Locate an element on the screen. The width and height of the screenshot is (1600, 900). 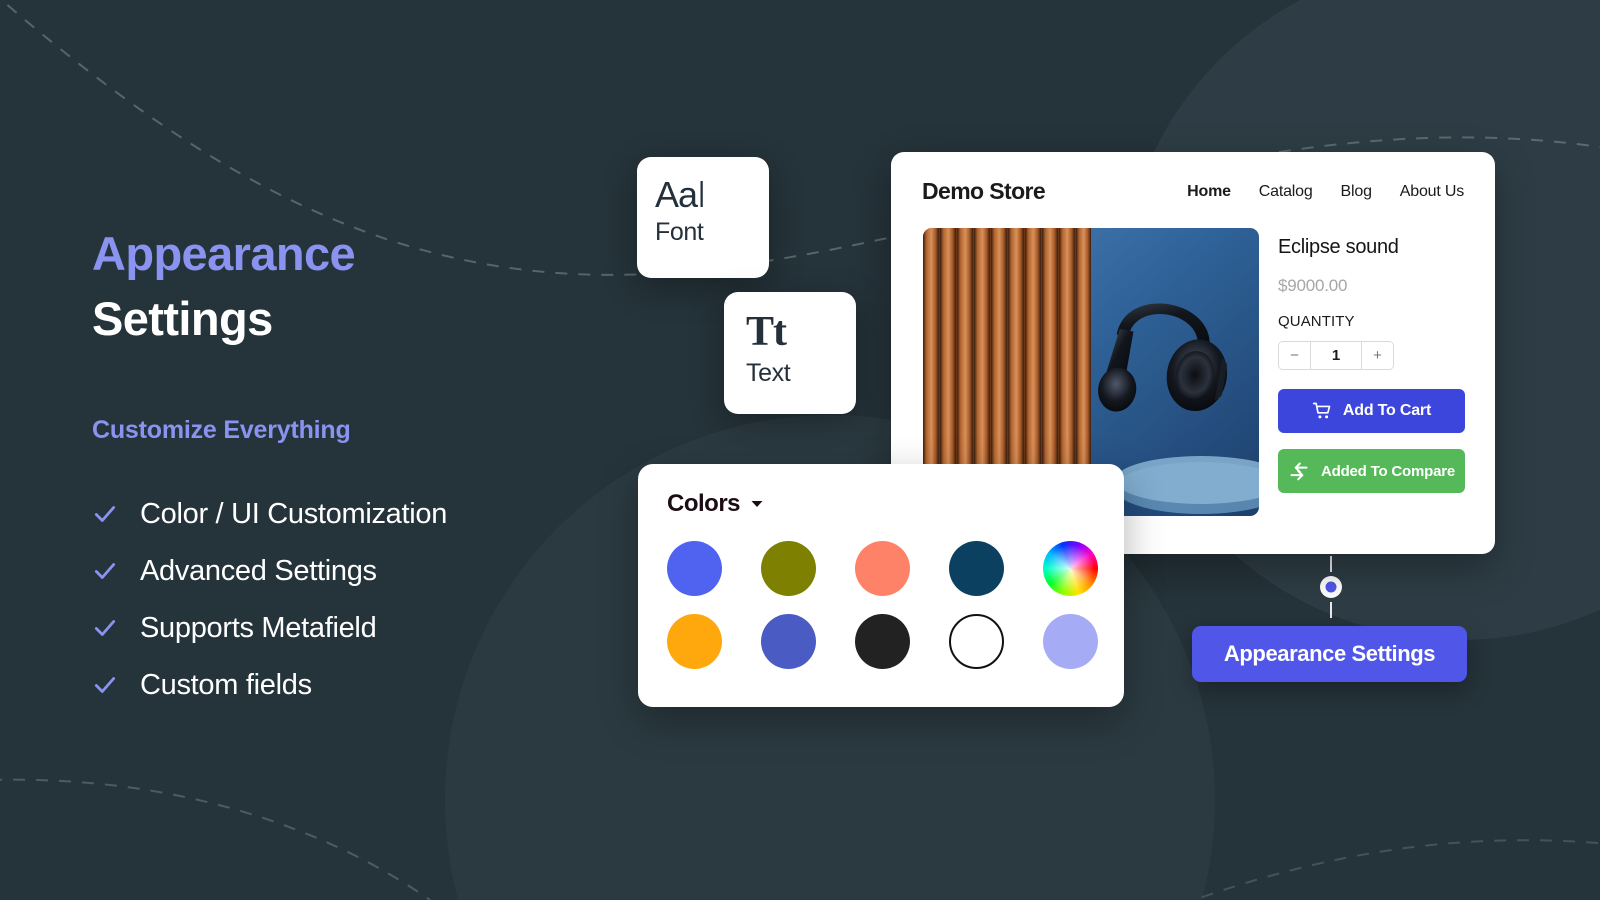
color-swatch-periwinkle is located at coordinates (1070, 641).